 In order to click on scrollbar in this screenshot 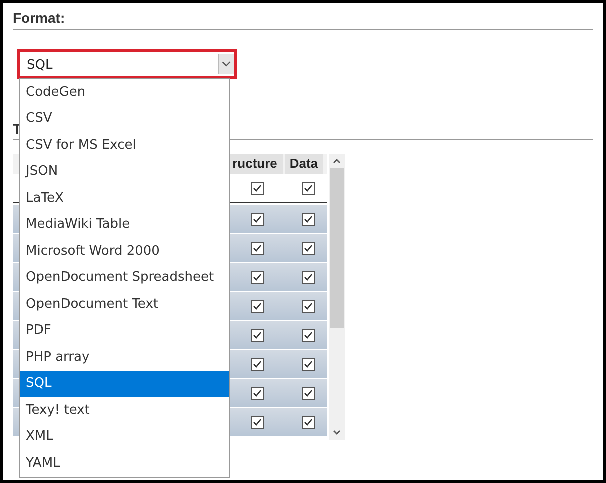, I will do `click(337, 297)`.